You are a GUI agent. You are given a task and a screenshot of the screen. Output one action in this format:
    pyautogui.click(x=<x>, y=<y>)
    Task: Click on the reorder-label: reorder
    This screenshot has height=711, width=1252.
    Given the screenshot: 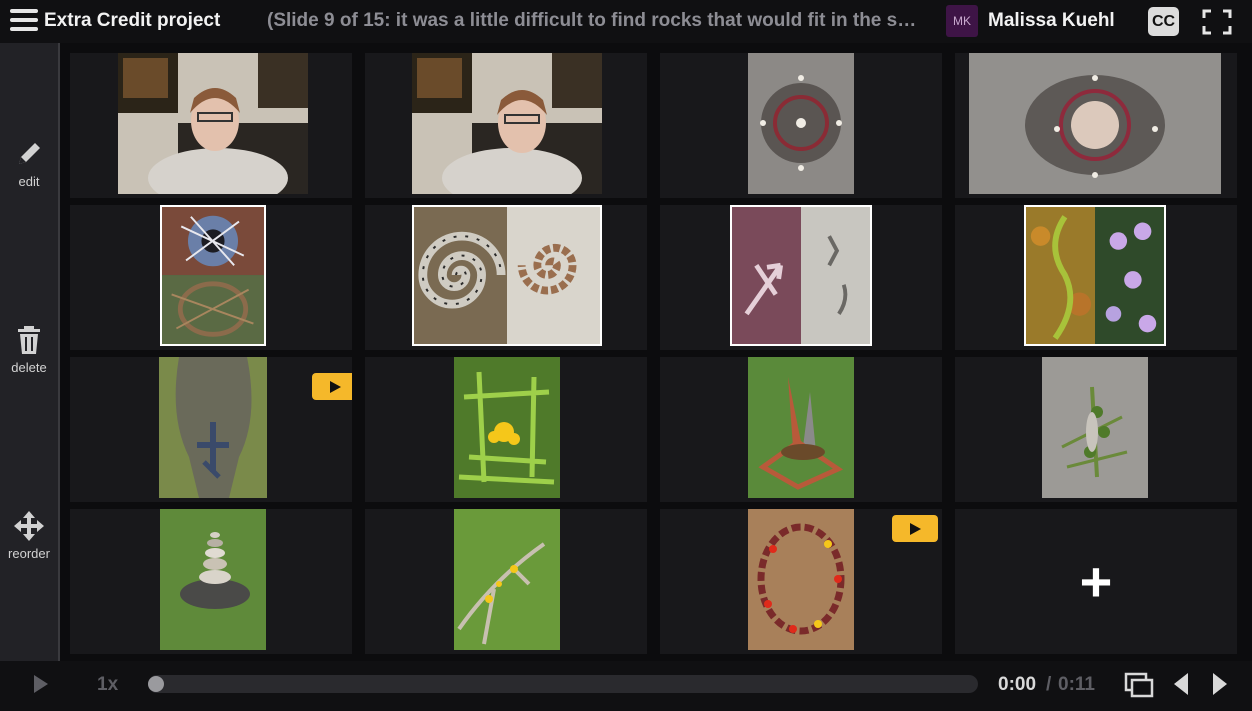 What is the action you would take?
    pyautogui.click(x=29, y=553)
    